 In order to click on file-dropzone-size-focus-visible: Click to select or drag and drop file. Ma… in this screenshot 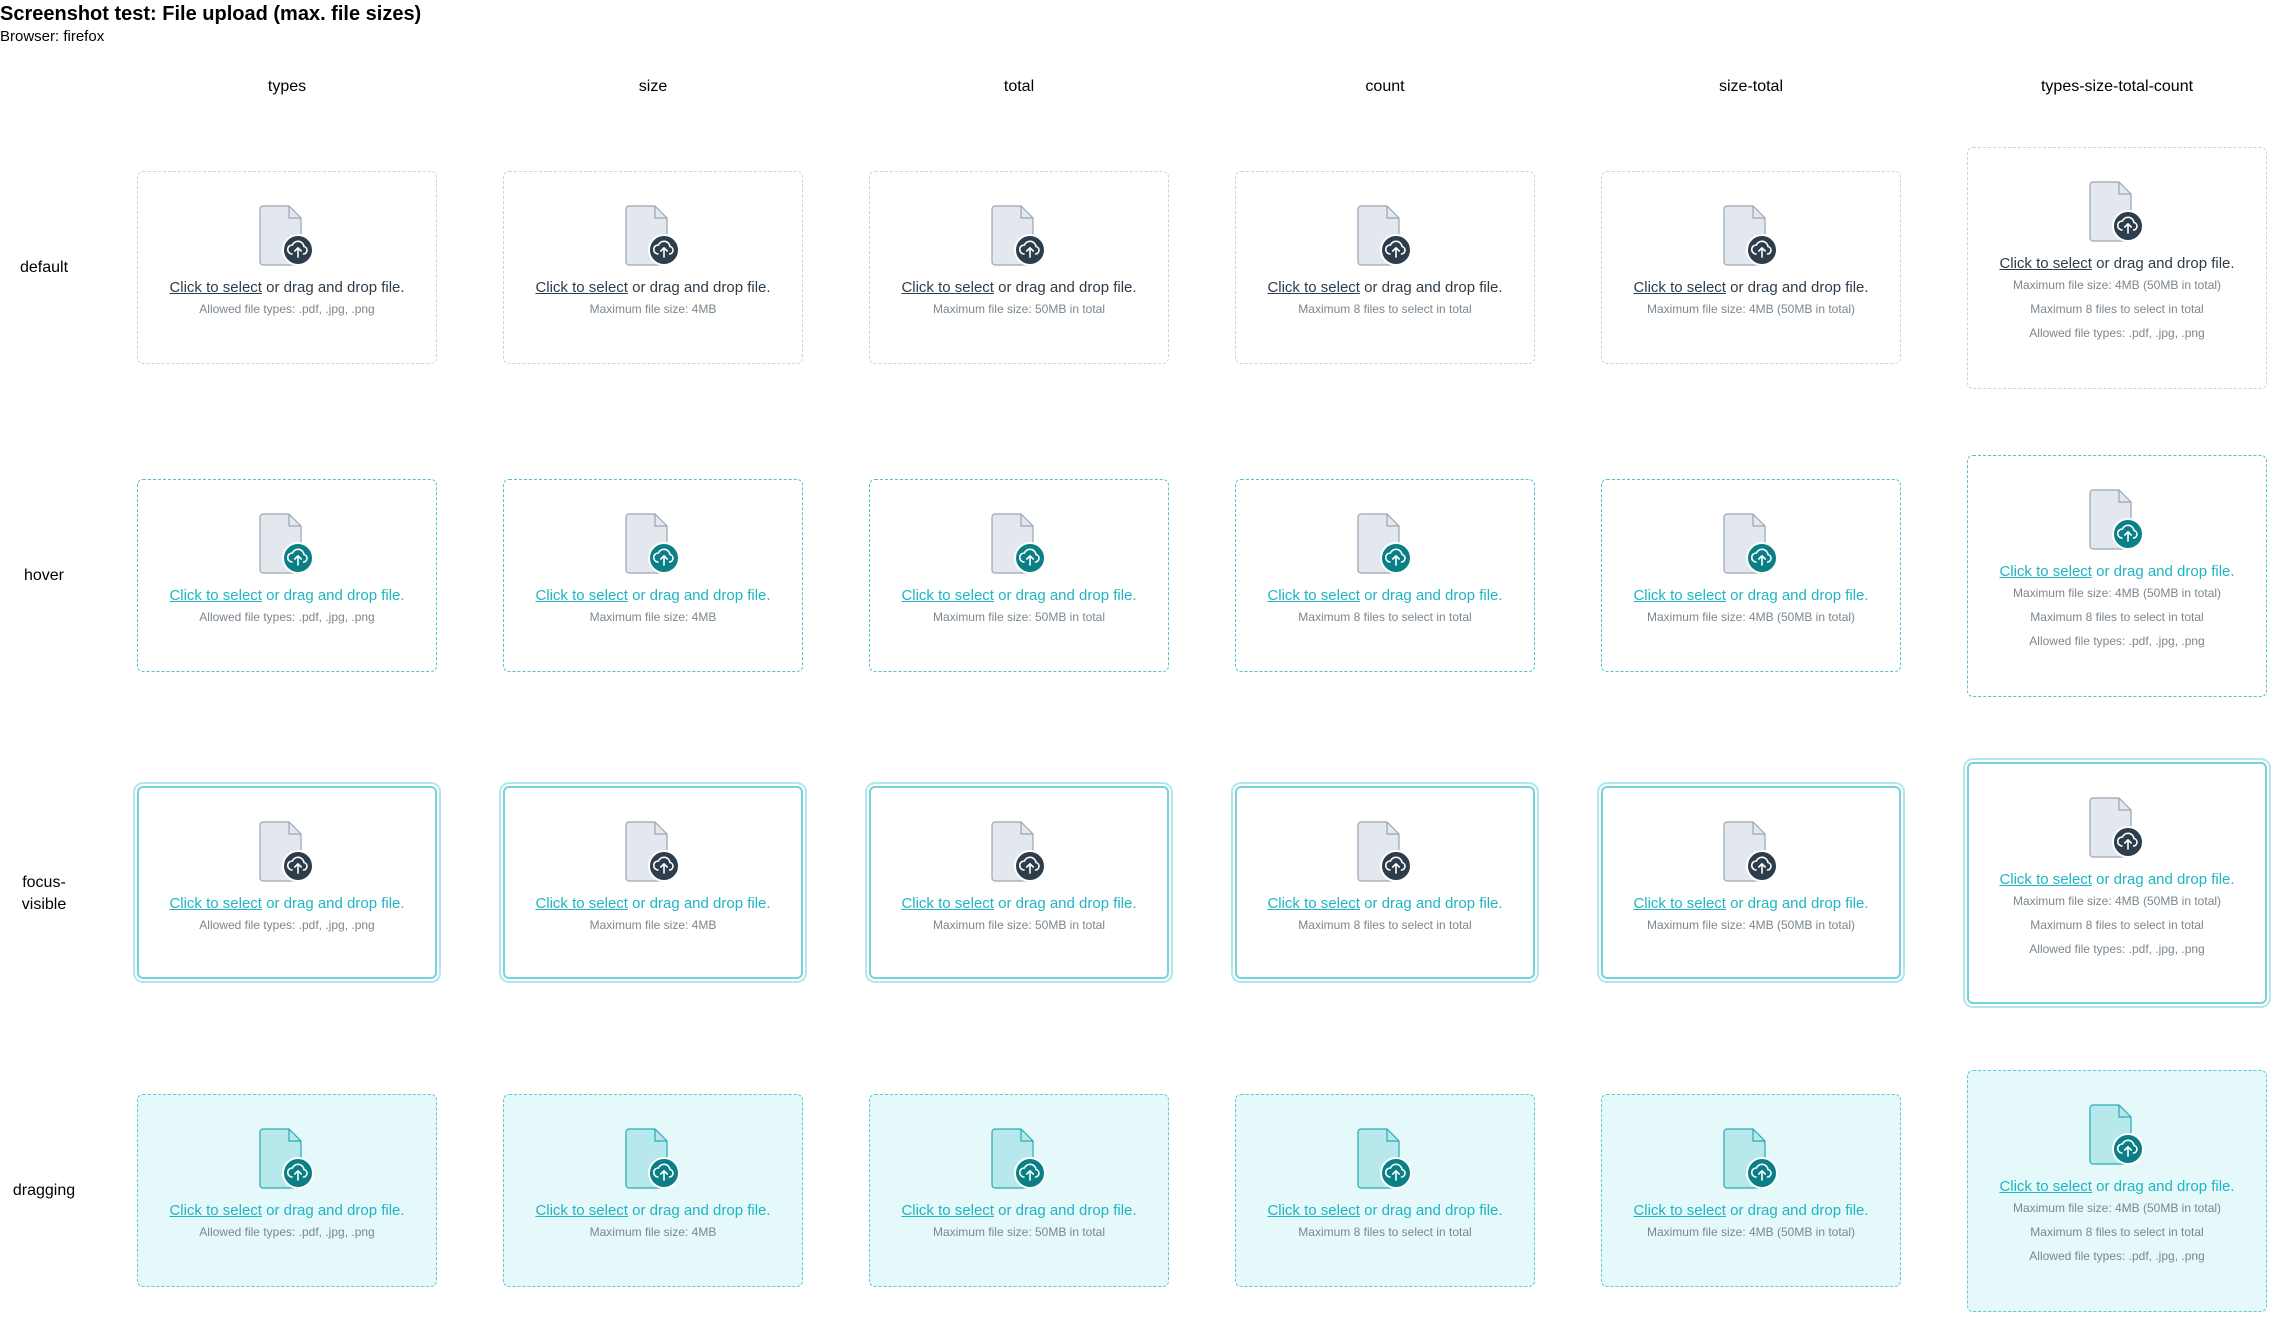, I will do `click(653, 882)`.